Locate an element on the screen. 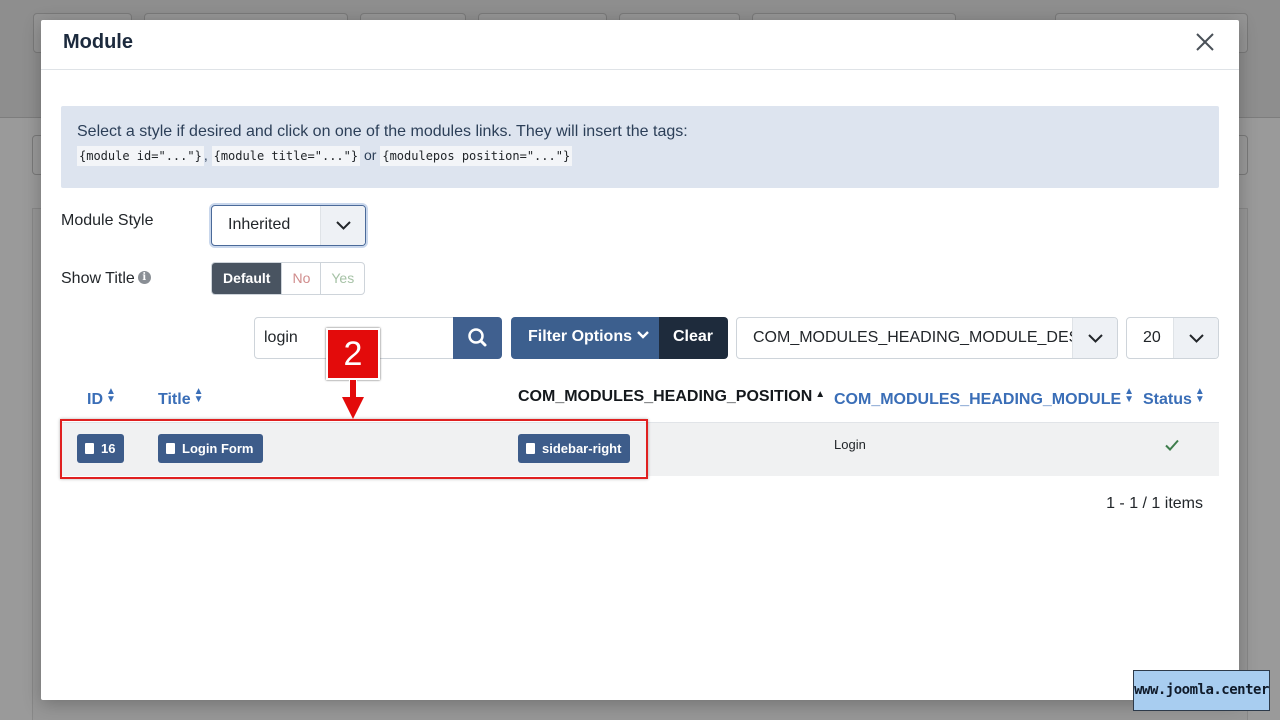 This screenshot has height=720, width=1280. header-status-label: Status is located at coordinates (1167, 399).